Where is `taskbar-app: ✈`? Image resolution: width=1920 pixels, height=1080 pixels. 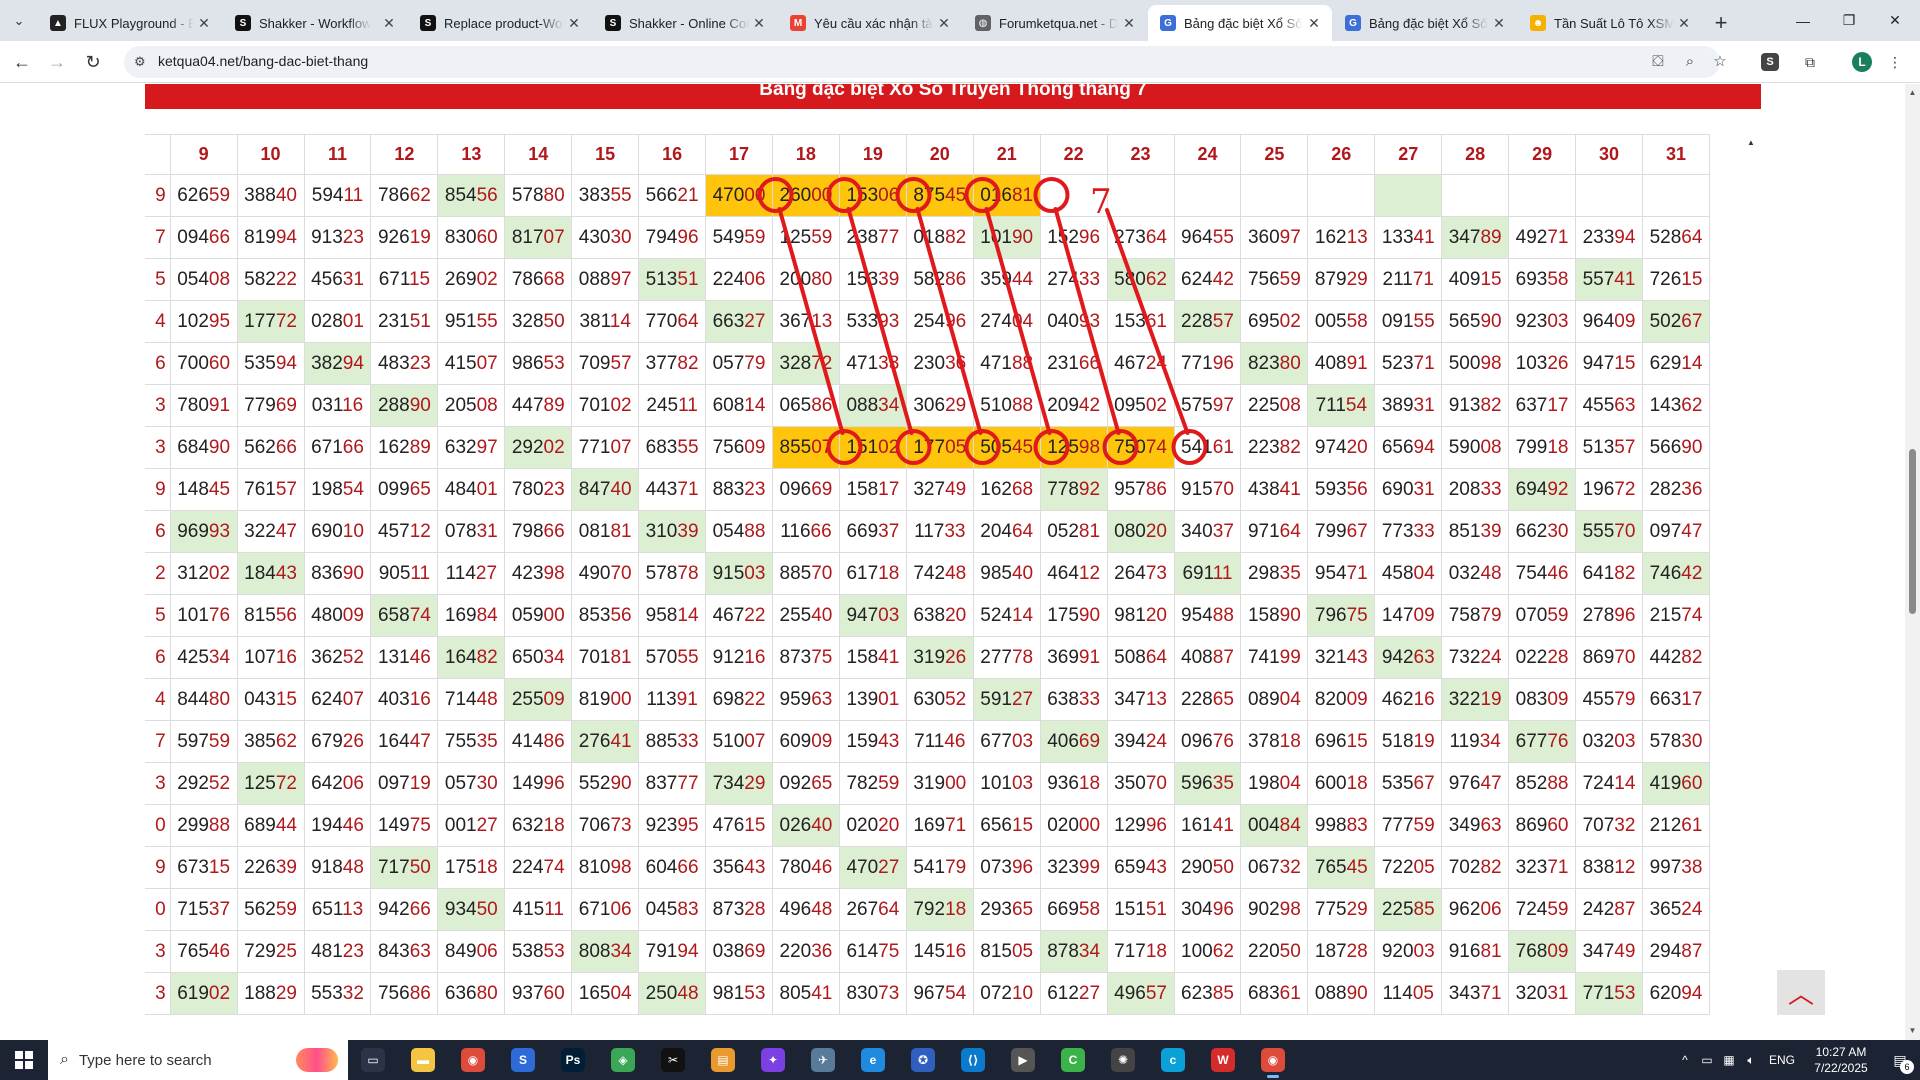 taskbar-app: ✈ is located at coordinates (823, 1060).